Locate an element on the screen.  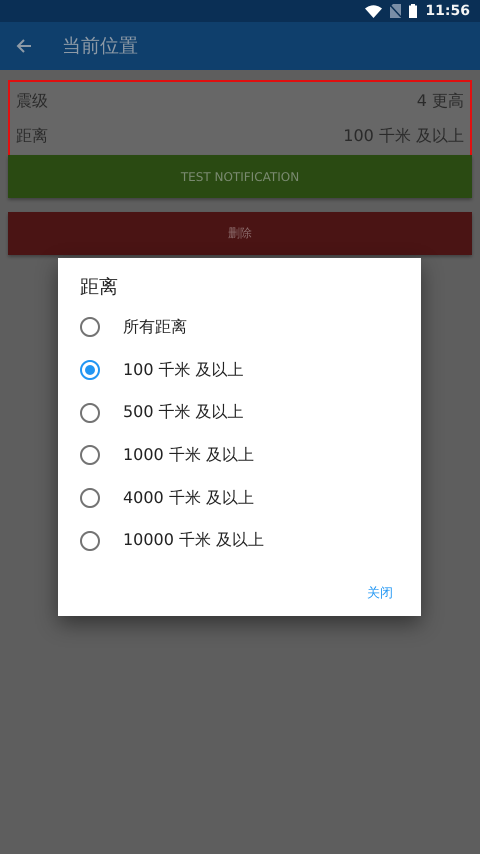
clock-time: 11:56 is located at coordinates (447, 11).